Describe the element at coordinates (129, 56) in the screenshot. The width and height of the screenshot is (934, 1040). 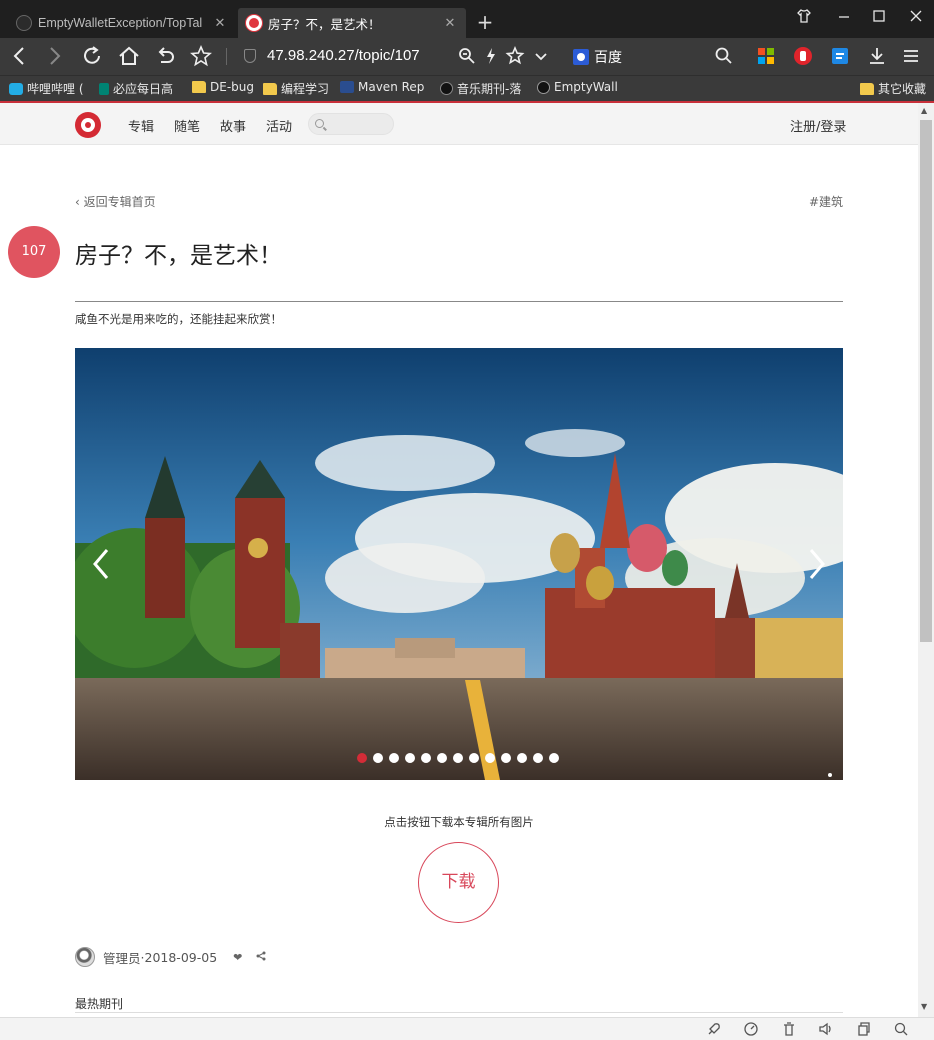
I see `home-icon` at that location.